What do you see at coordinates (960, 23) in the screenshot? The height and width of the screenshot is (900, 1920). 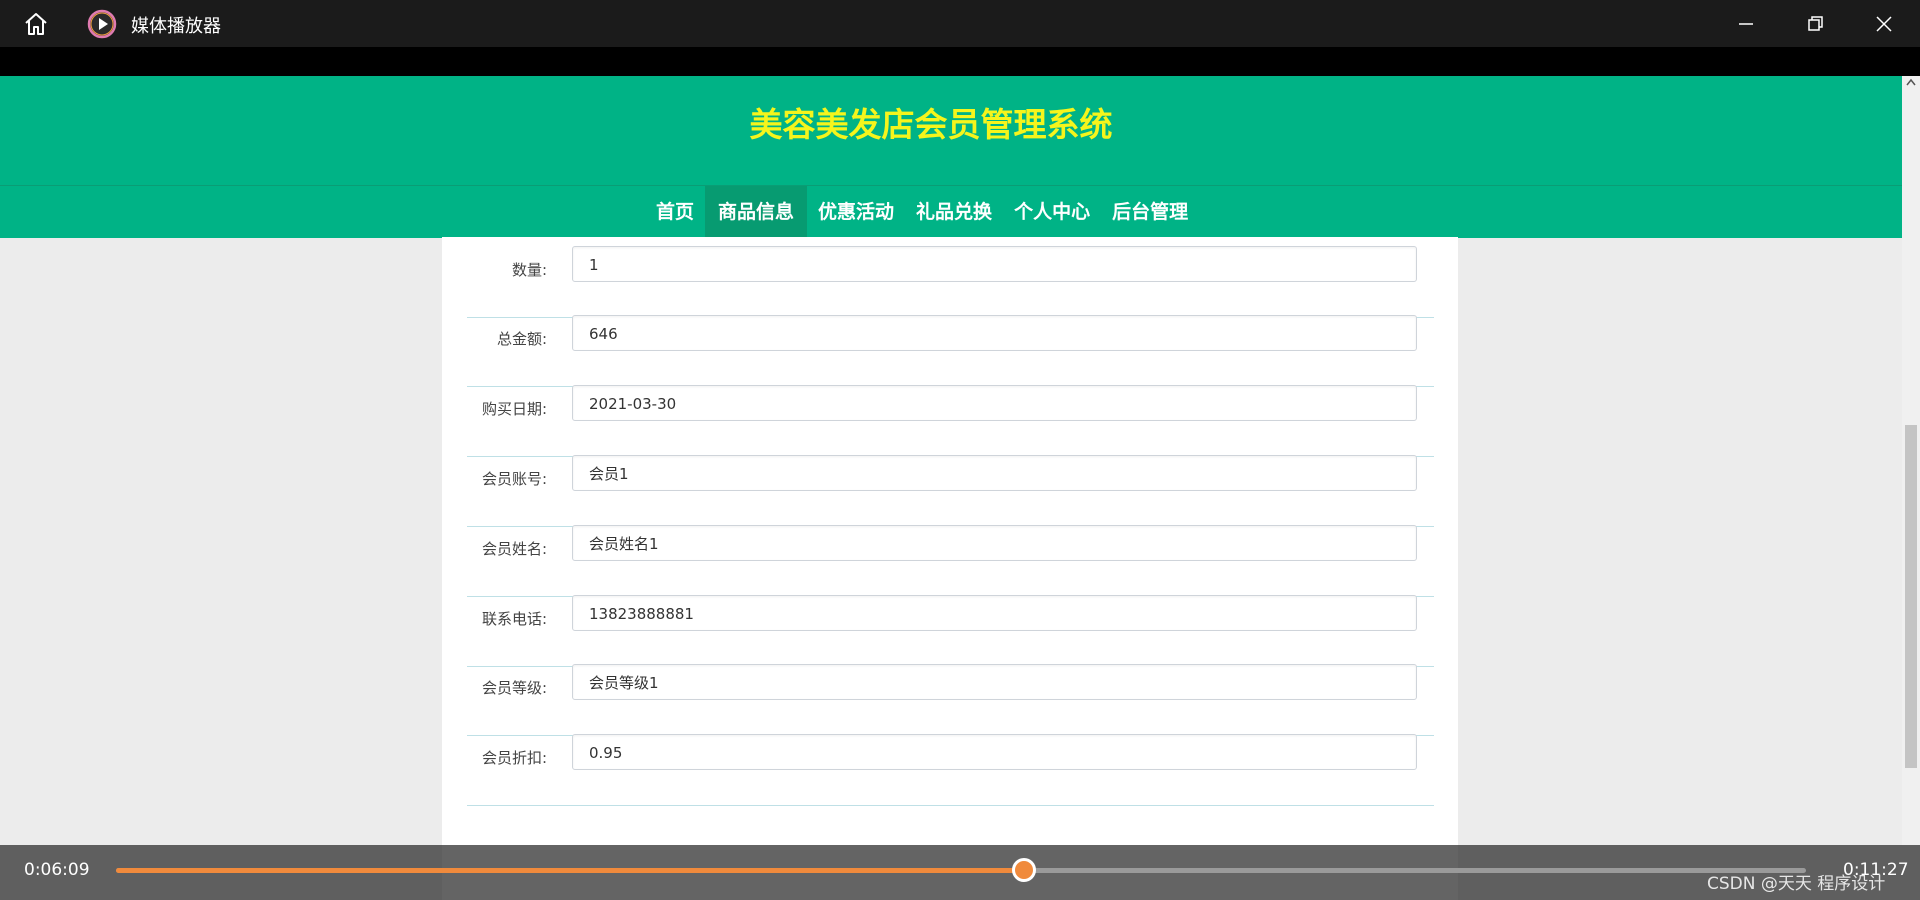 I see `window-titlebar: 媒体播放器` at bounding box center [960, 23].